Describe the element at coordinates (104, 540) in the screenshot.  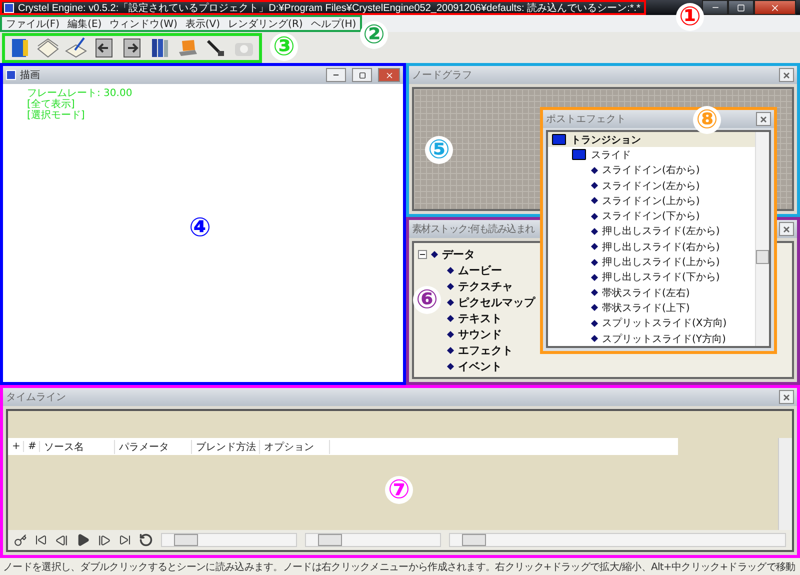
I see `step-forward-icon` at that location.